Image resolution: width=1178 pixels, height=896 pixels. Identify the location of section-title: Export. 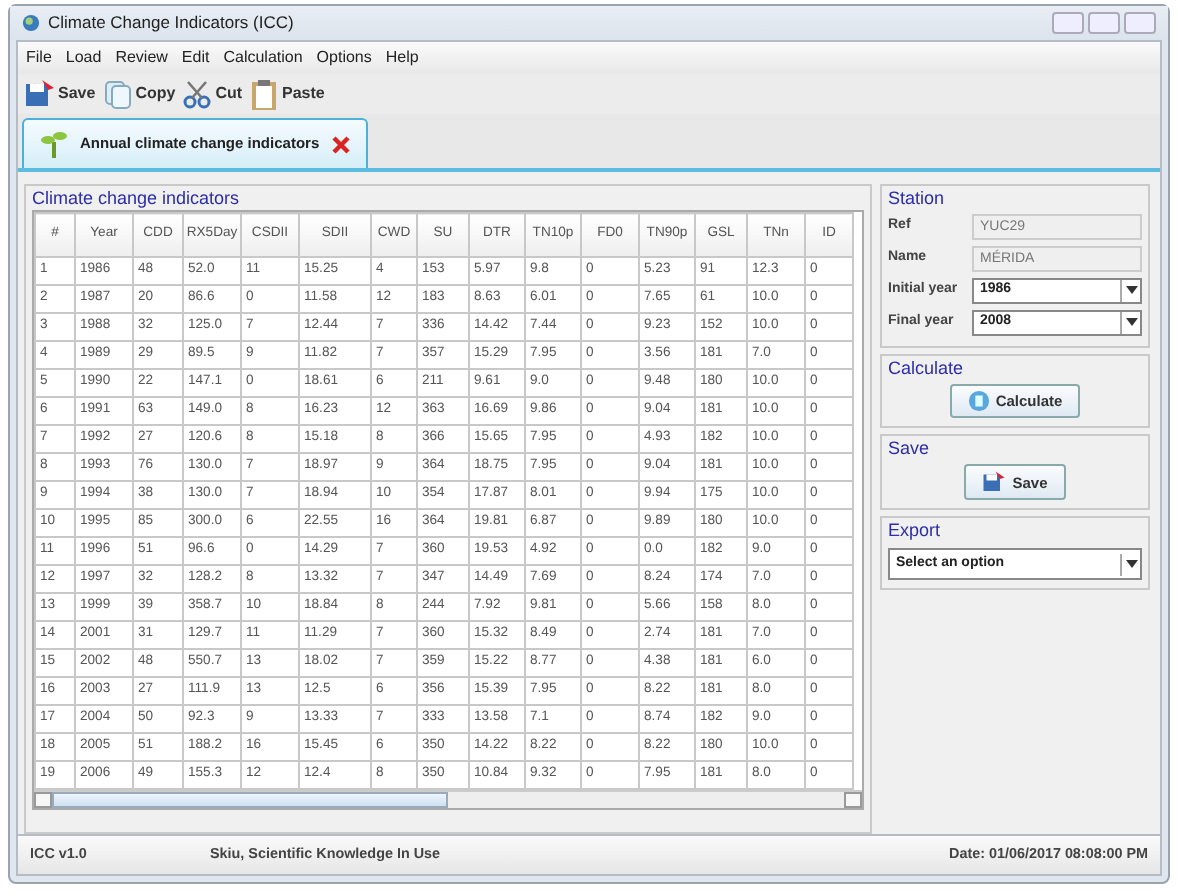
(915, 530).